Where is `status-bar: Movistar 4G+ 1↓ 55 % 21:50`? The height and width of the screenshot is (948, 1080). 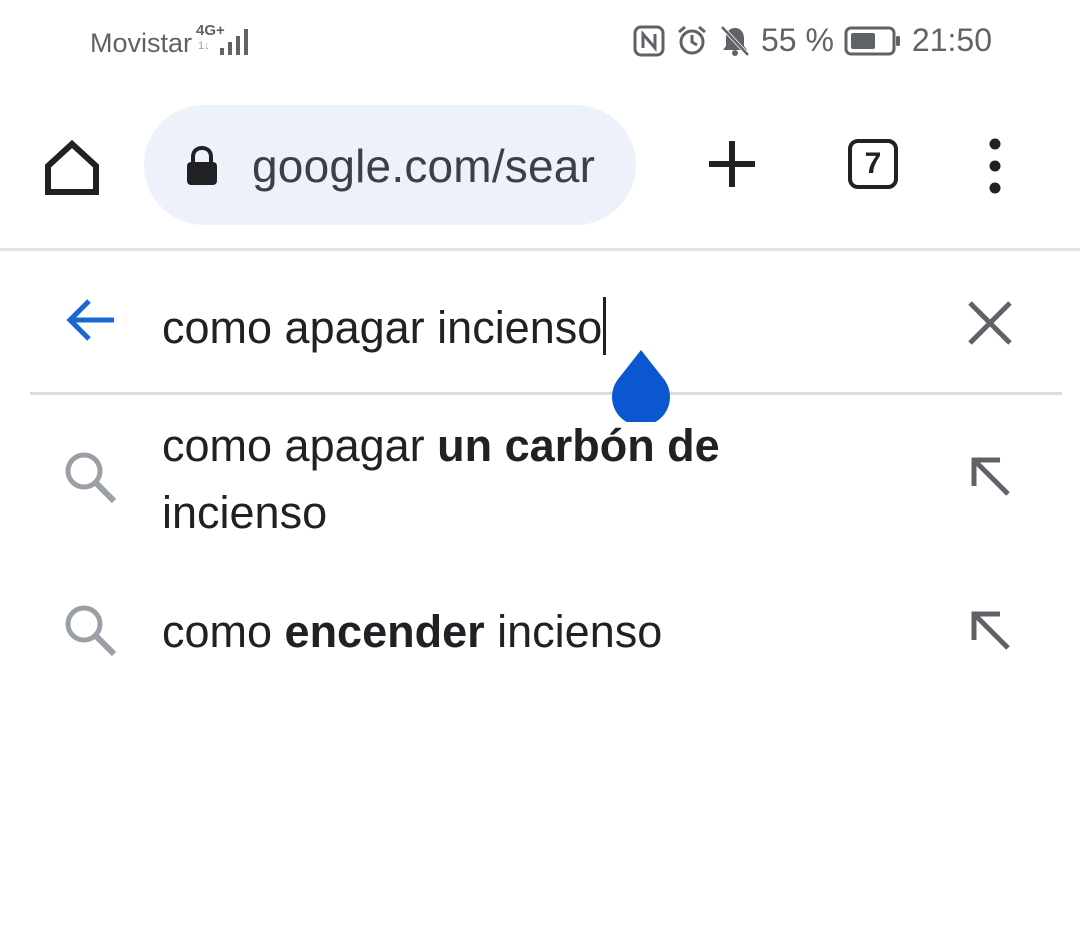
status-bar: Movistar 4G+ 1↓ 55 % 21:50 is located at coordinates (540, 42).